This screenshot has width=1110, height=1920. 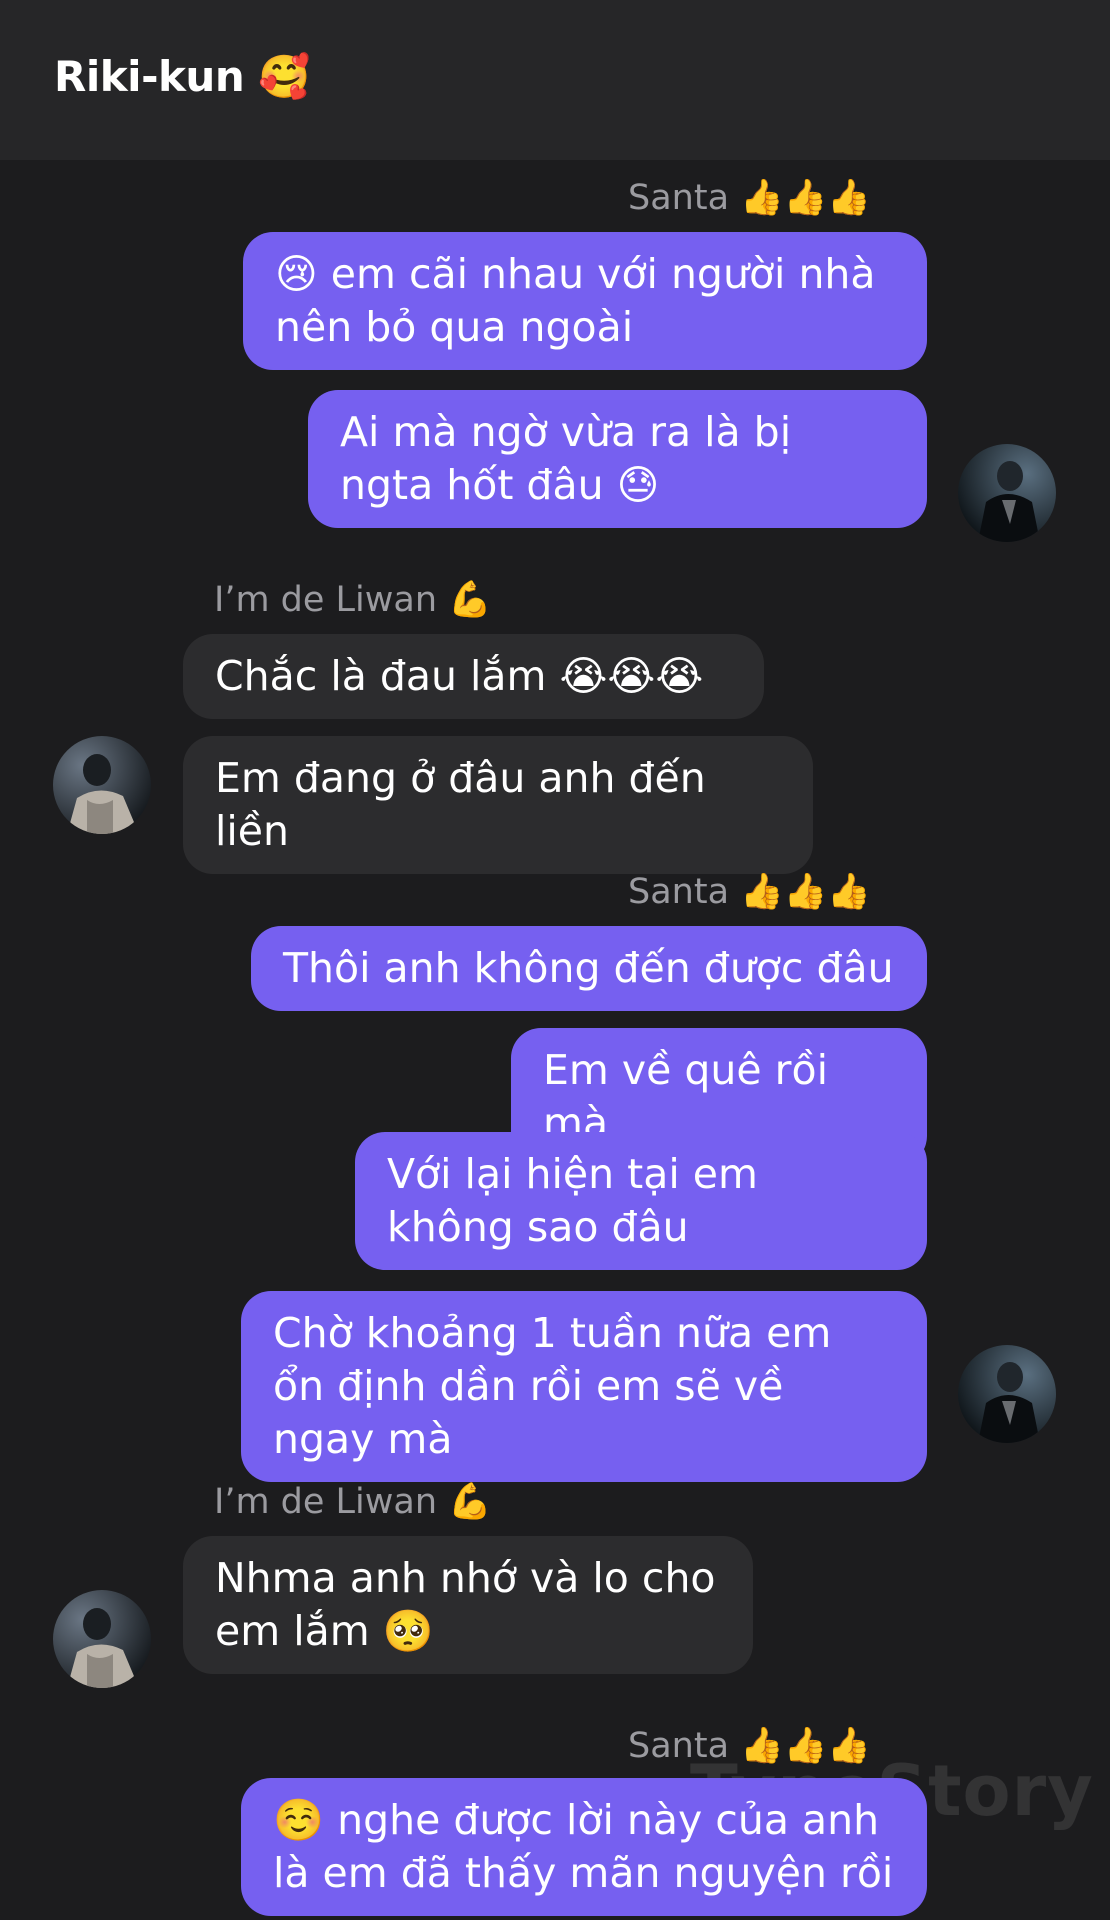 I want to click on message-bubble-incoming: Chắc là đau lắm 😭😭😭, so click(x=473, y=676).